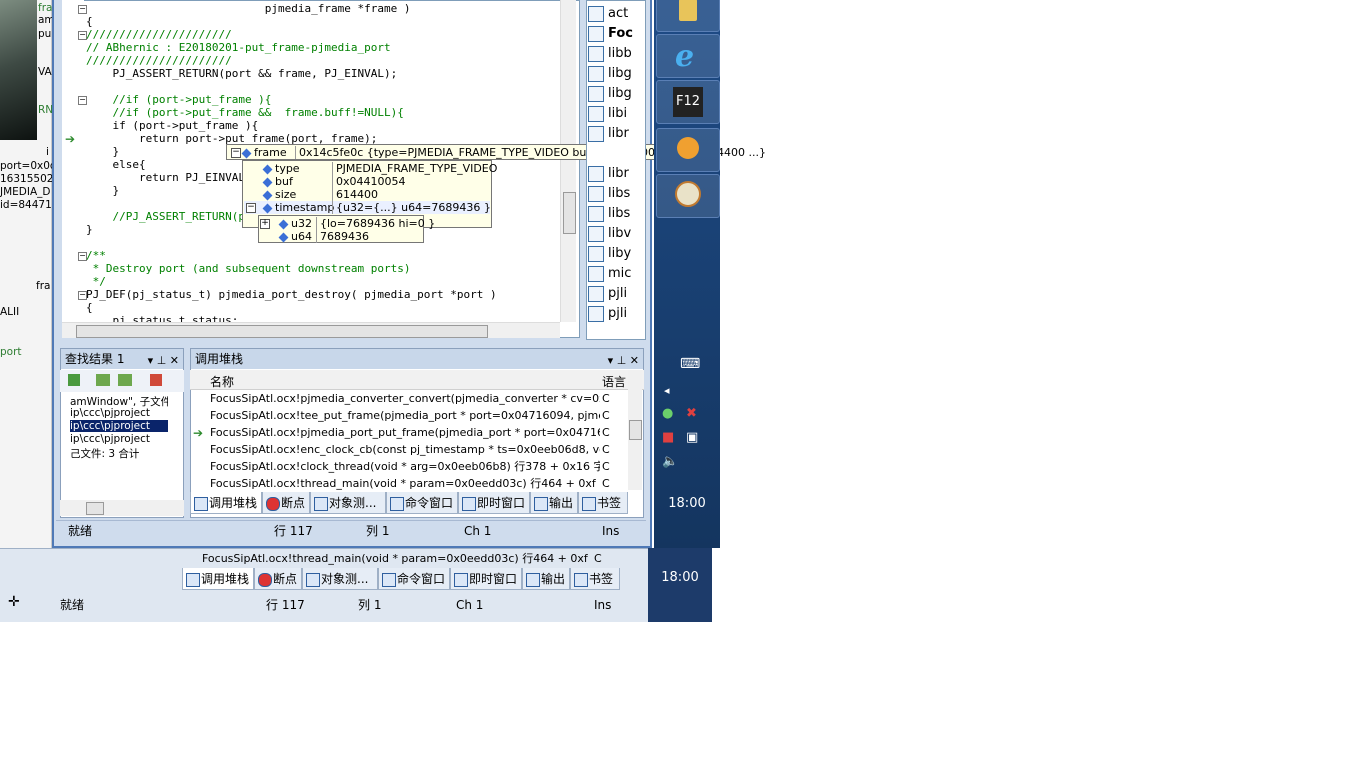  I want to click on taskbar-media-button, so click(688, 150).